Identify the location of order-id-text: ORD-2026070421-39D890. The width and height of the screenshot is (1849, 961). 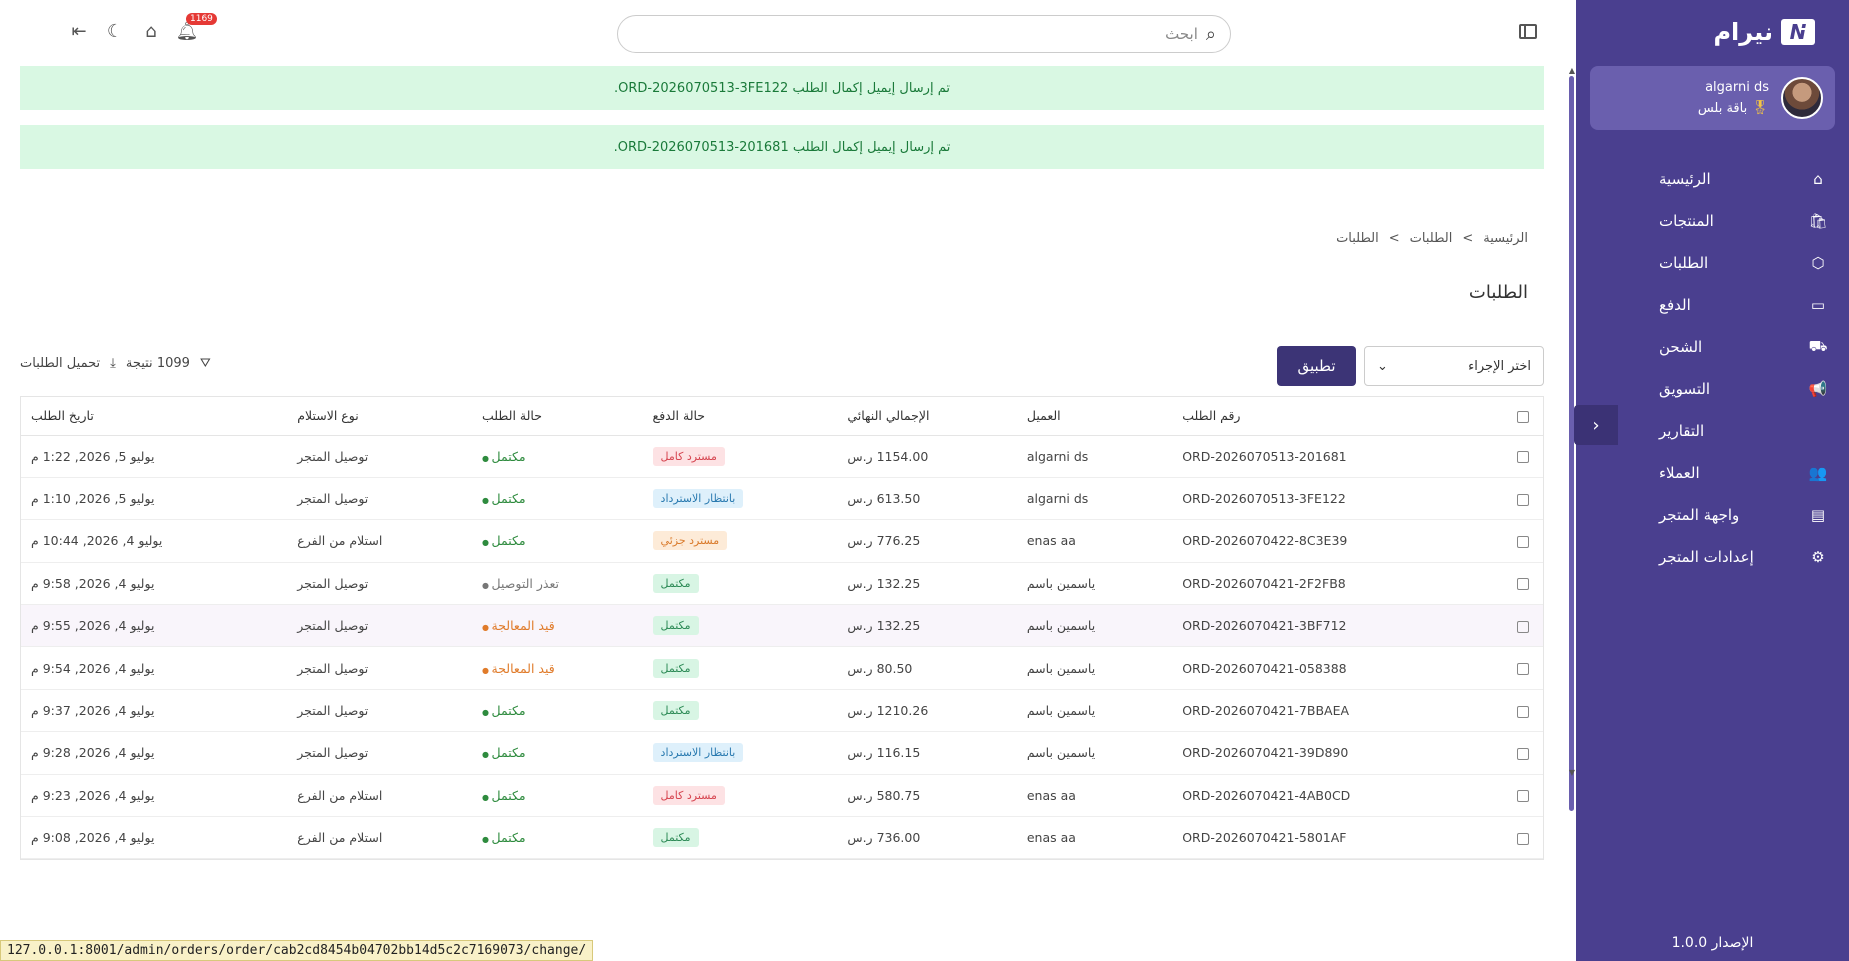
(1265, 752).